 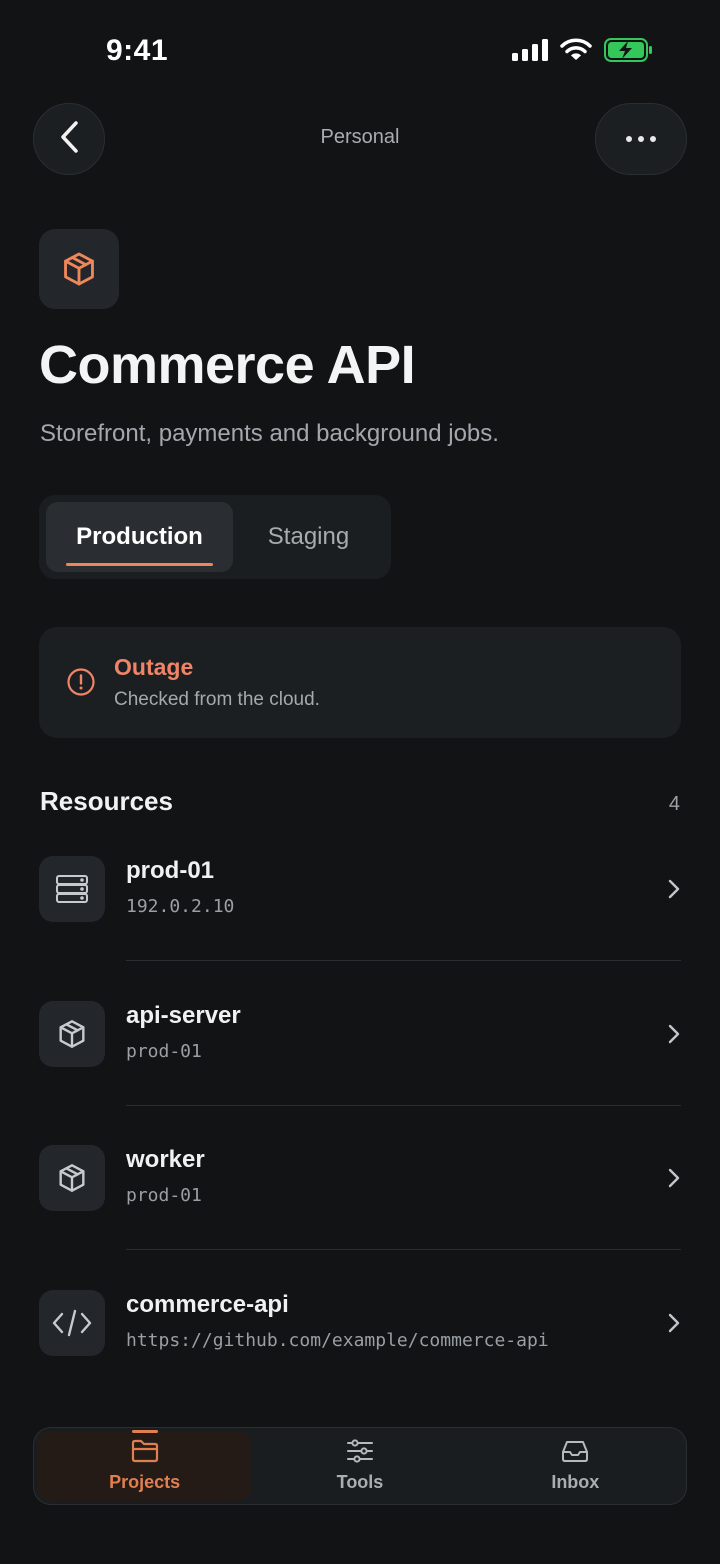 What do you see at coordinates (530, 52) in the screenshot?
I see `cellular-signal-icon` at bounding box center [530, 52].